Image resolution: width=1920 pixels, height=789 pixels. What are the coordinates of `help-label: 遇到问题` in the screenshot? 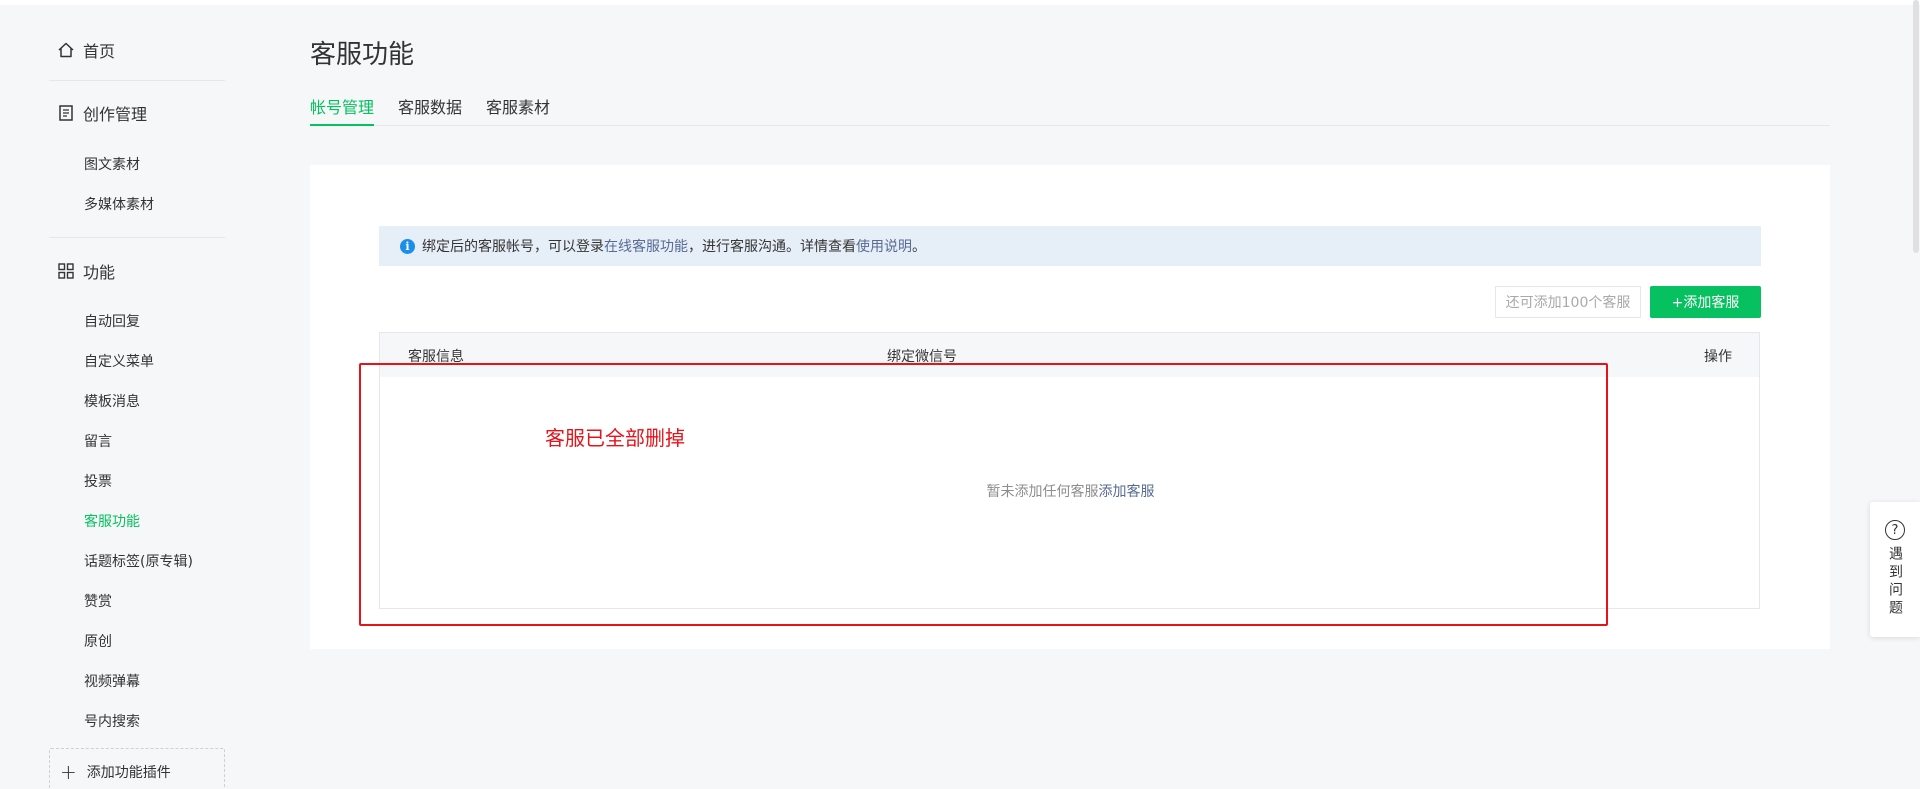 It's located at (1895, 582).